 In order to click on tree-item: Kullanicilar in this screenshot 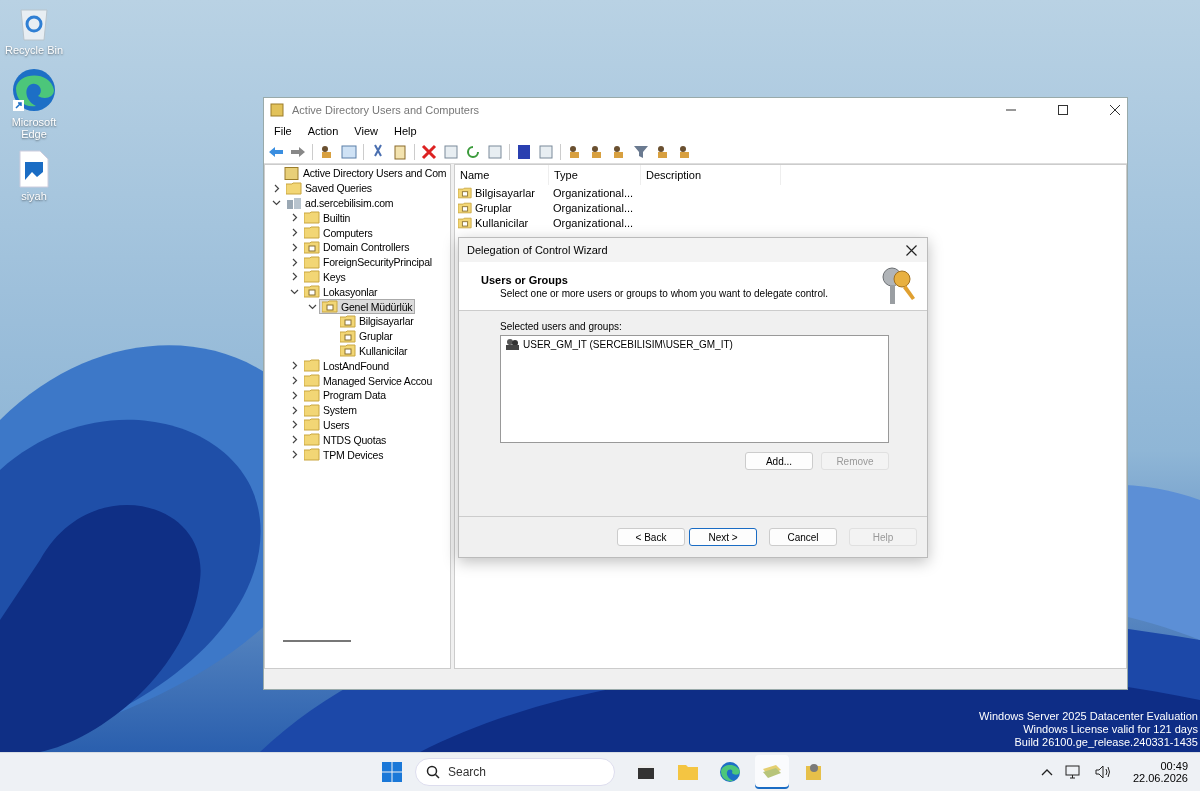, I will do `click(374, 351)`.